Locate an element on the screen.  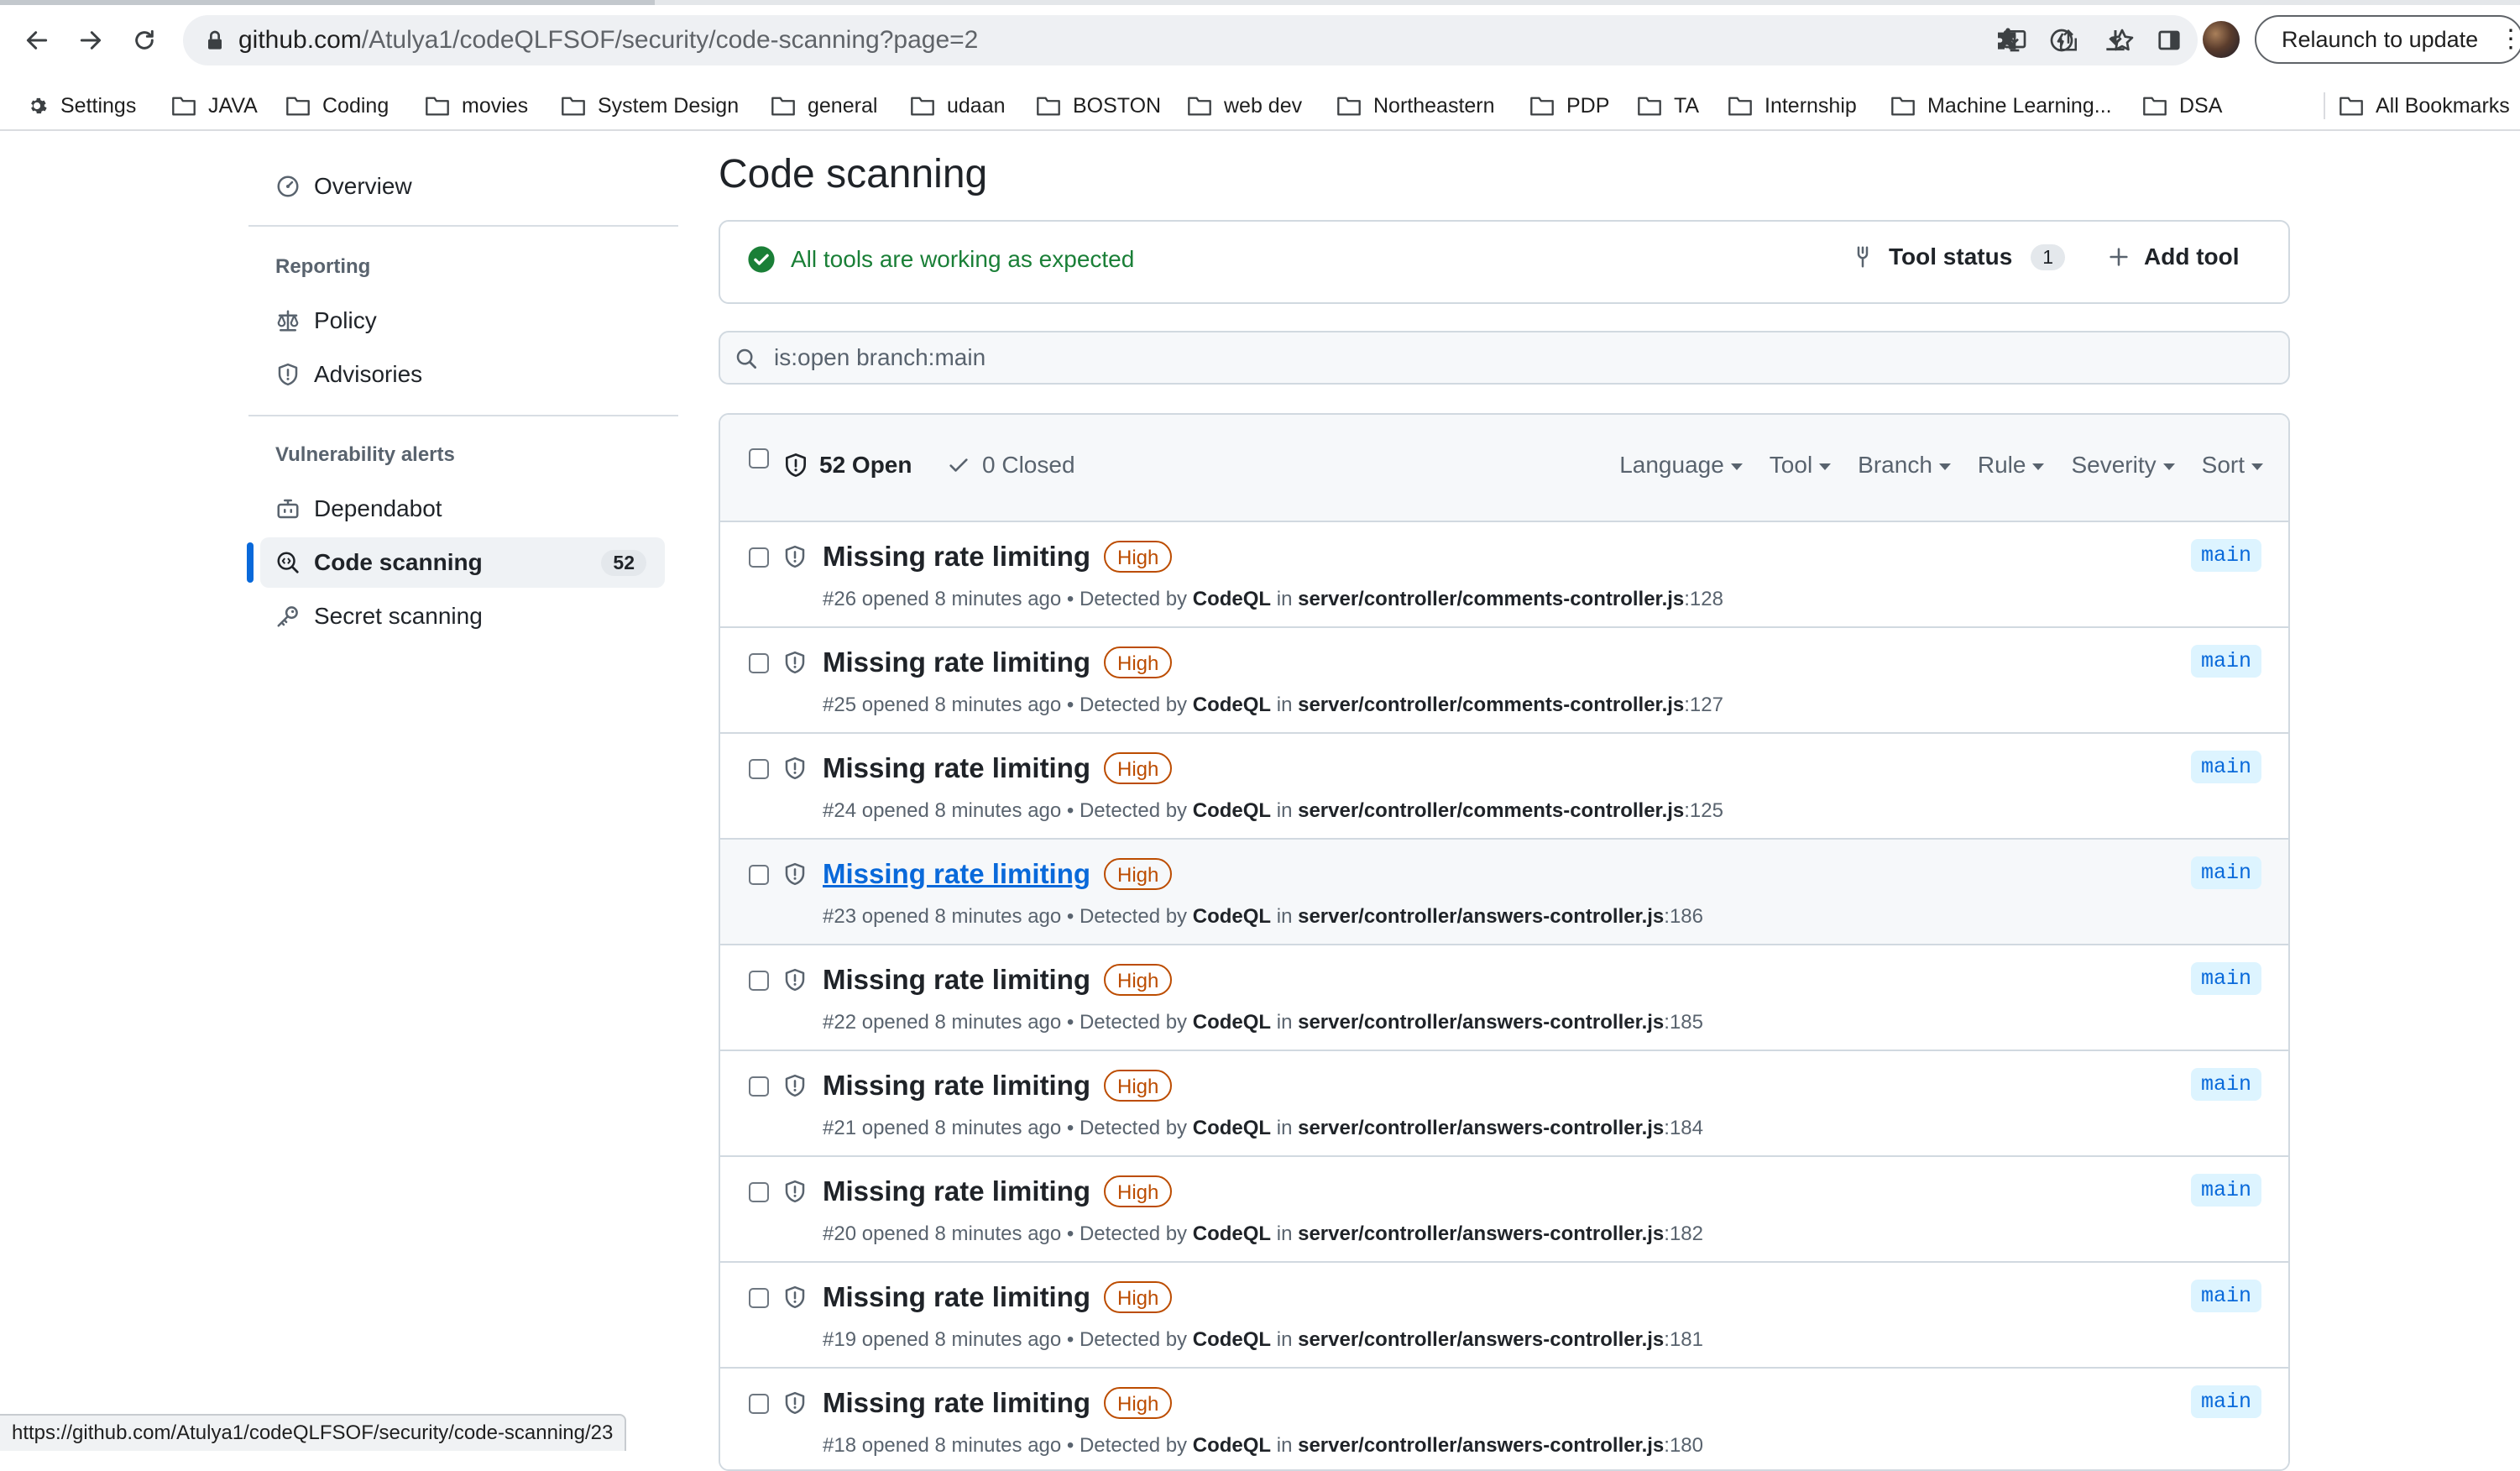
bookmark-folder: web dev is located at coordinates (1244, 106).